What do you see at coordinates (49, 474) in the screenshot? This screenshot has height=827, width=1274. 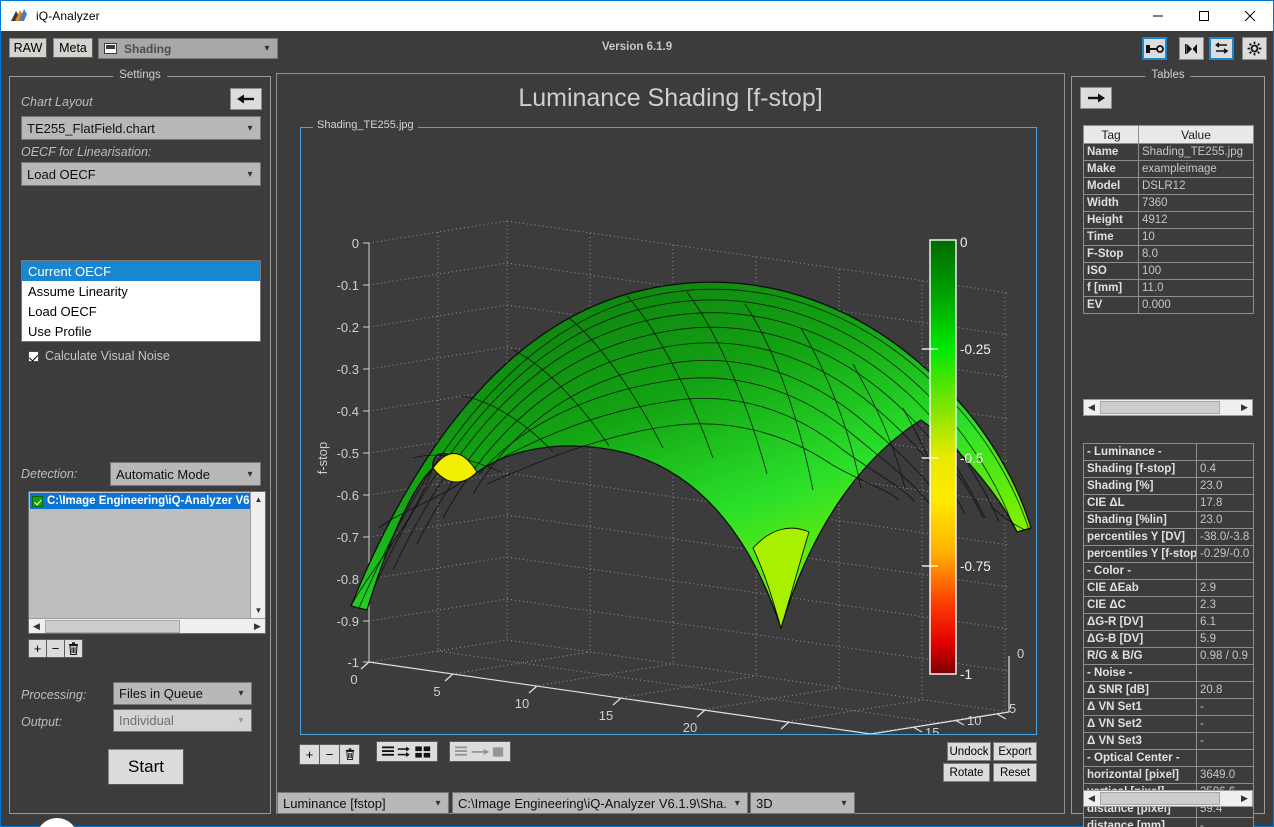 I see `detection-label: Detection:` at bounding box center [49, 474].